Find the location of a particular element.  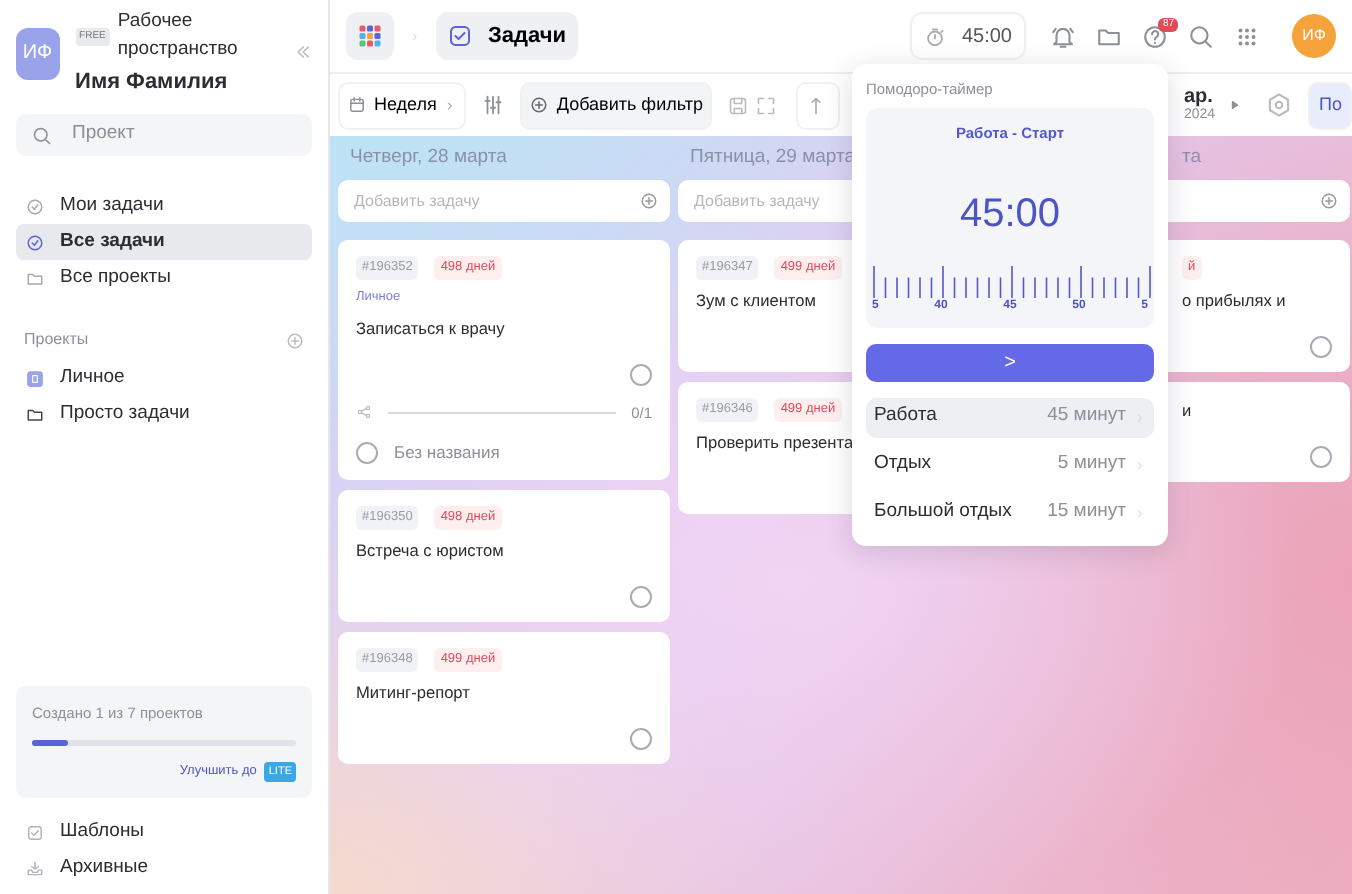

nav-item: Все проекты is located at coordinates (164, 278).